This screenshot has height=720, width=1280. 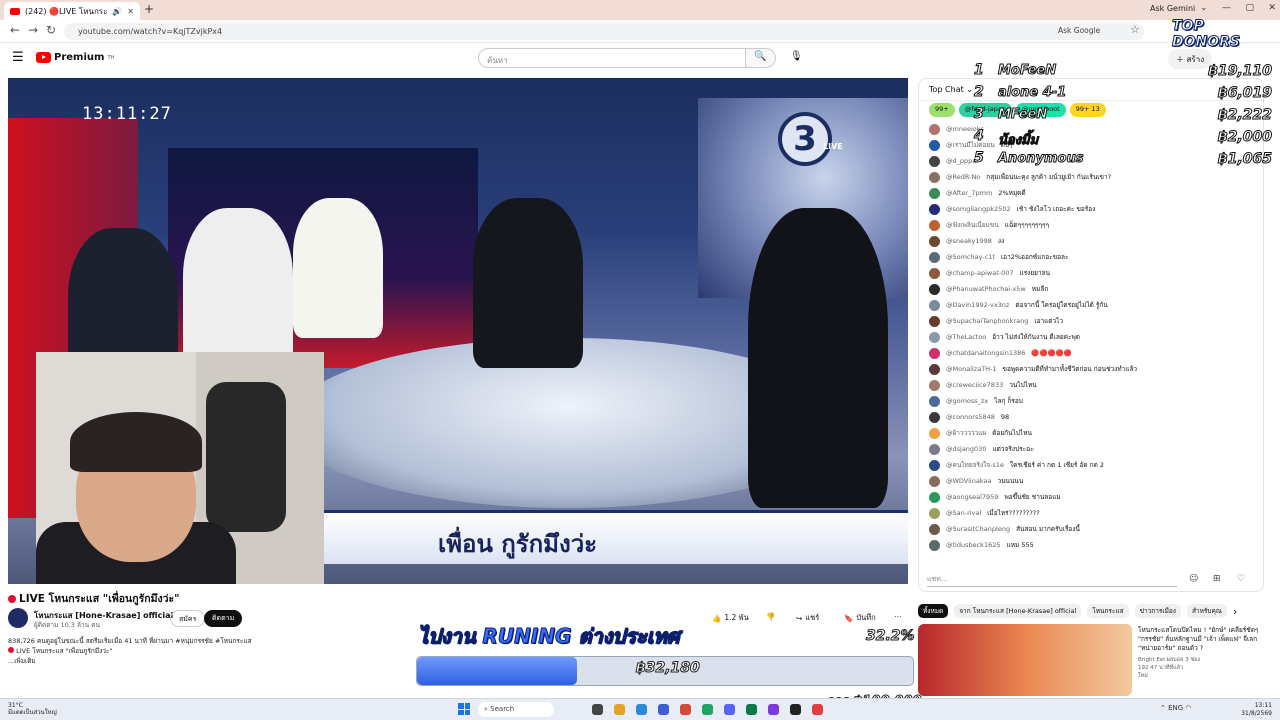 I want to click on related-video-thumbnail, so click(x=1025, y=660).